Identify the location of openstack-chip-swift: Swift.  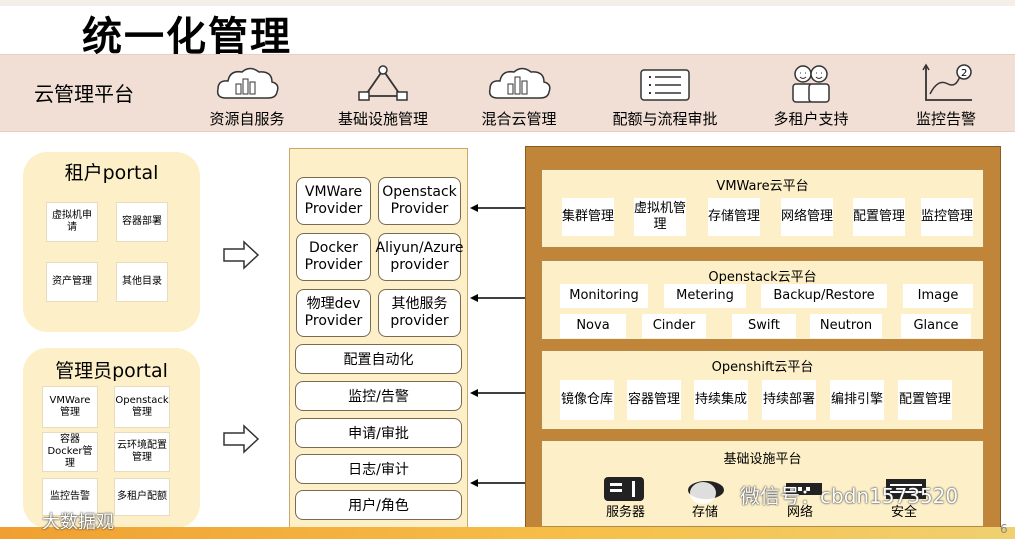
(764, 326).